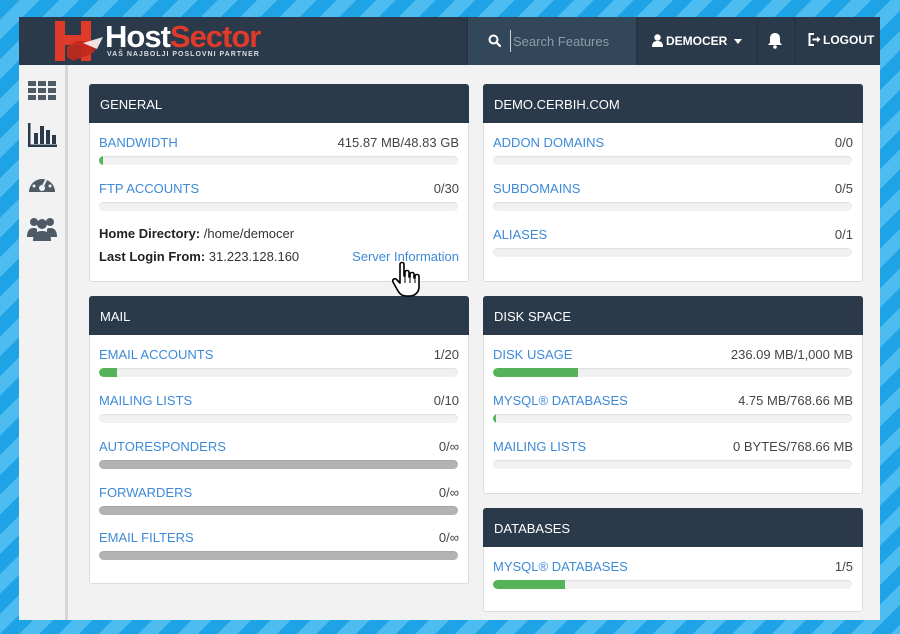  I want to click on stat-mysql-databases-count-link: MYSQL® DATABASES, so click(560, 566).